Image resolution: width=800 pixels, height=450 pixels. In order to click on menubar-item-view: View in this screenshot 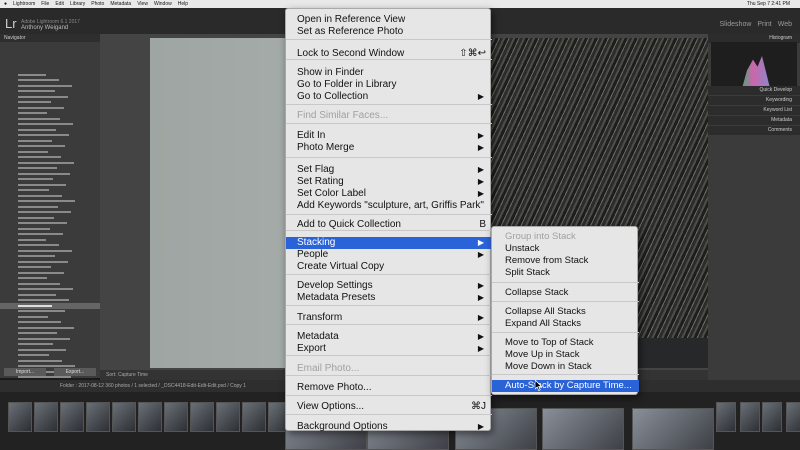, I will do `click(142, 4)`.